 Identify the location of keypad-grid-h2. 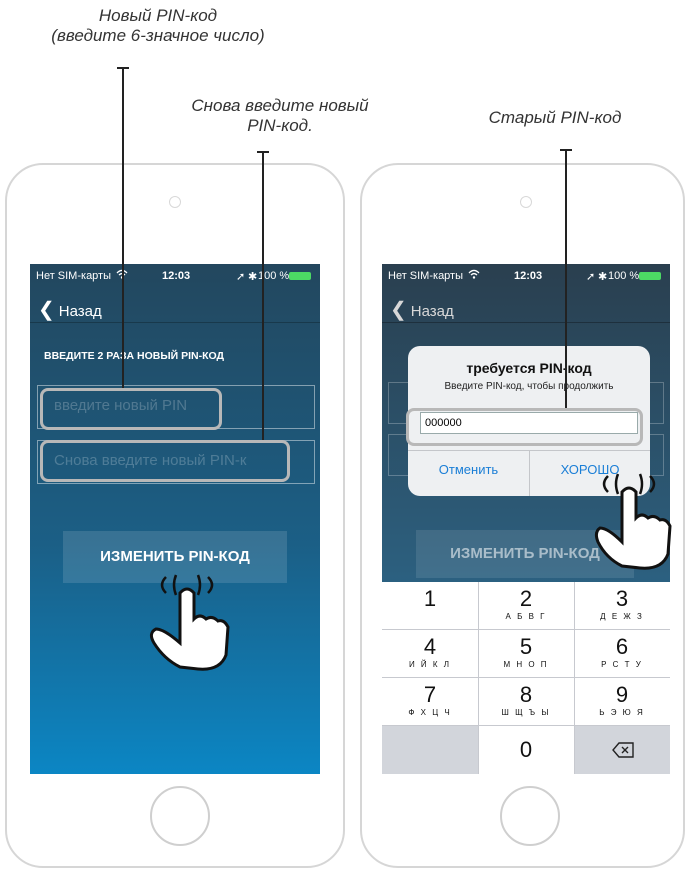
(526, 677).